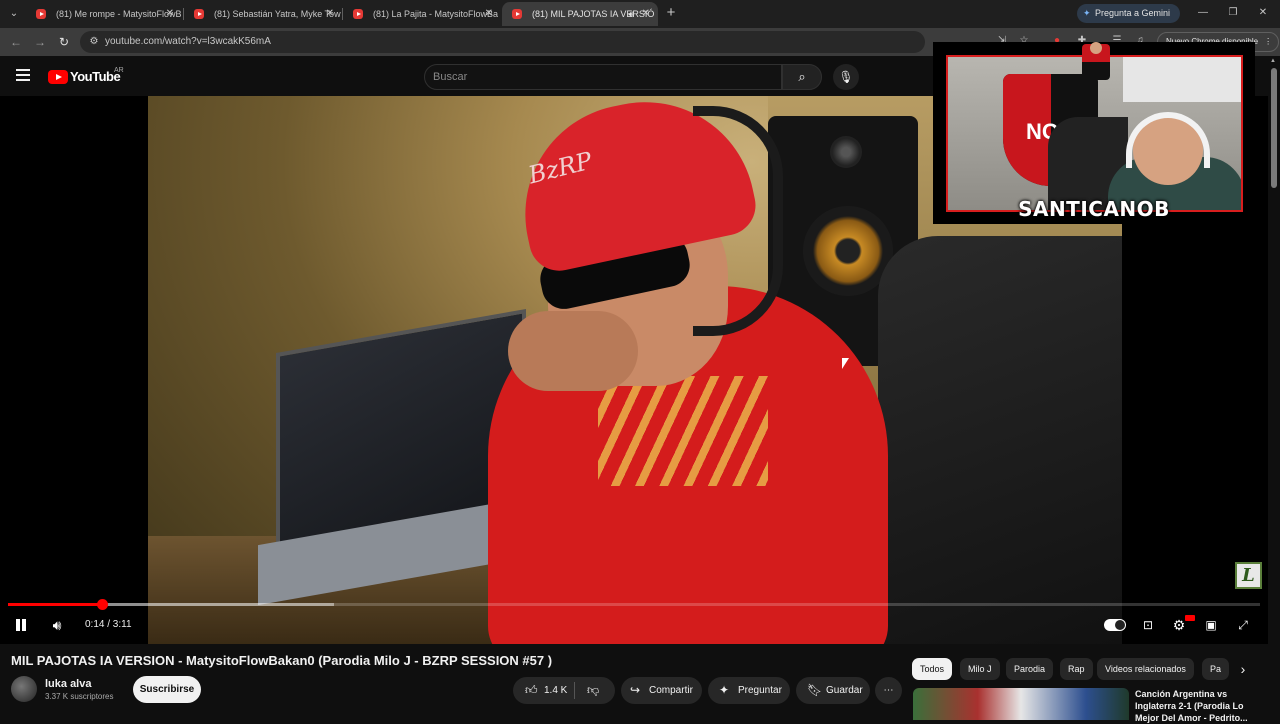  What do you see at coordinates (14, 14) in the screenshot?
I see `tab-search-chevron-icon: ⌄` at bounding box center [14, 14].